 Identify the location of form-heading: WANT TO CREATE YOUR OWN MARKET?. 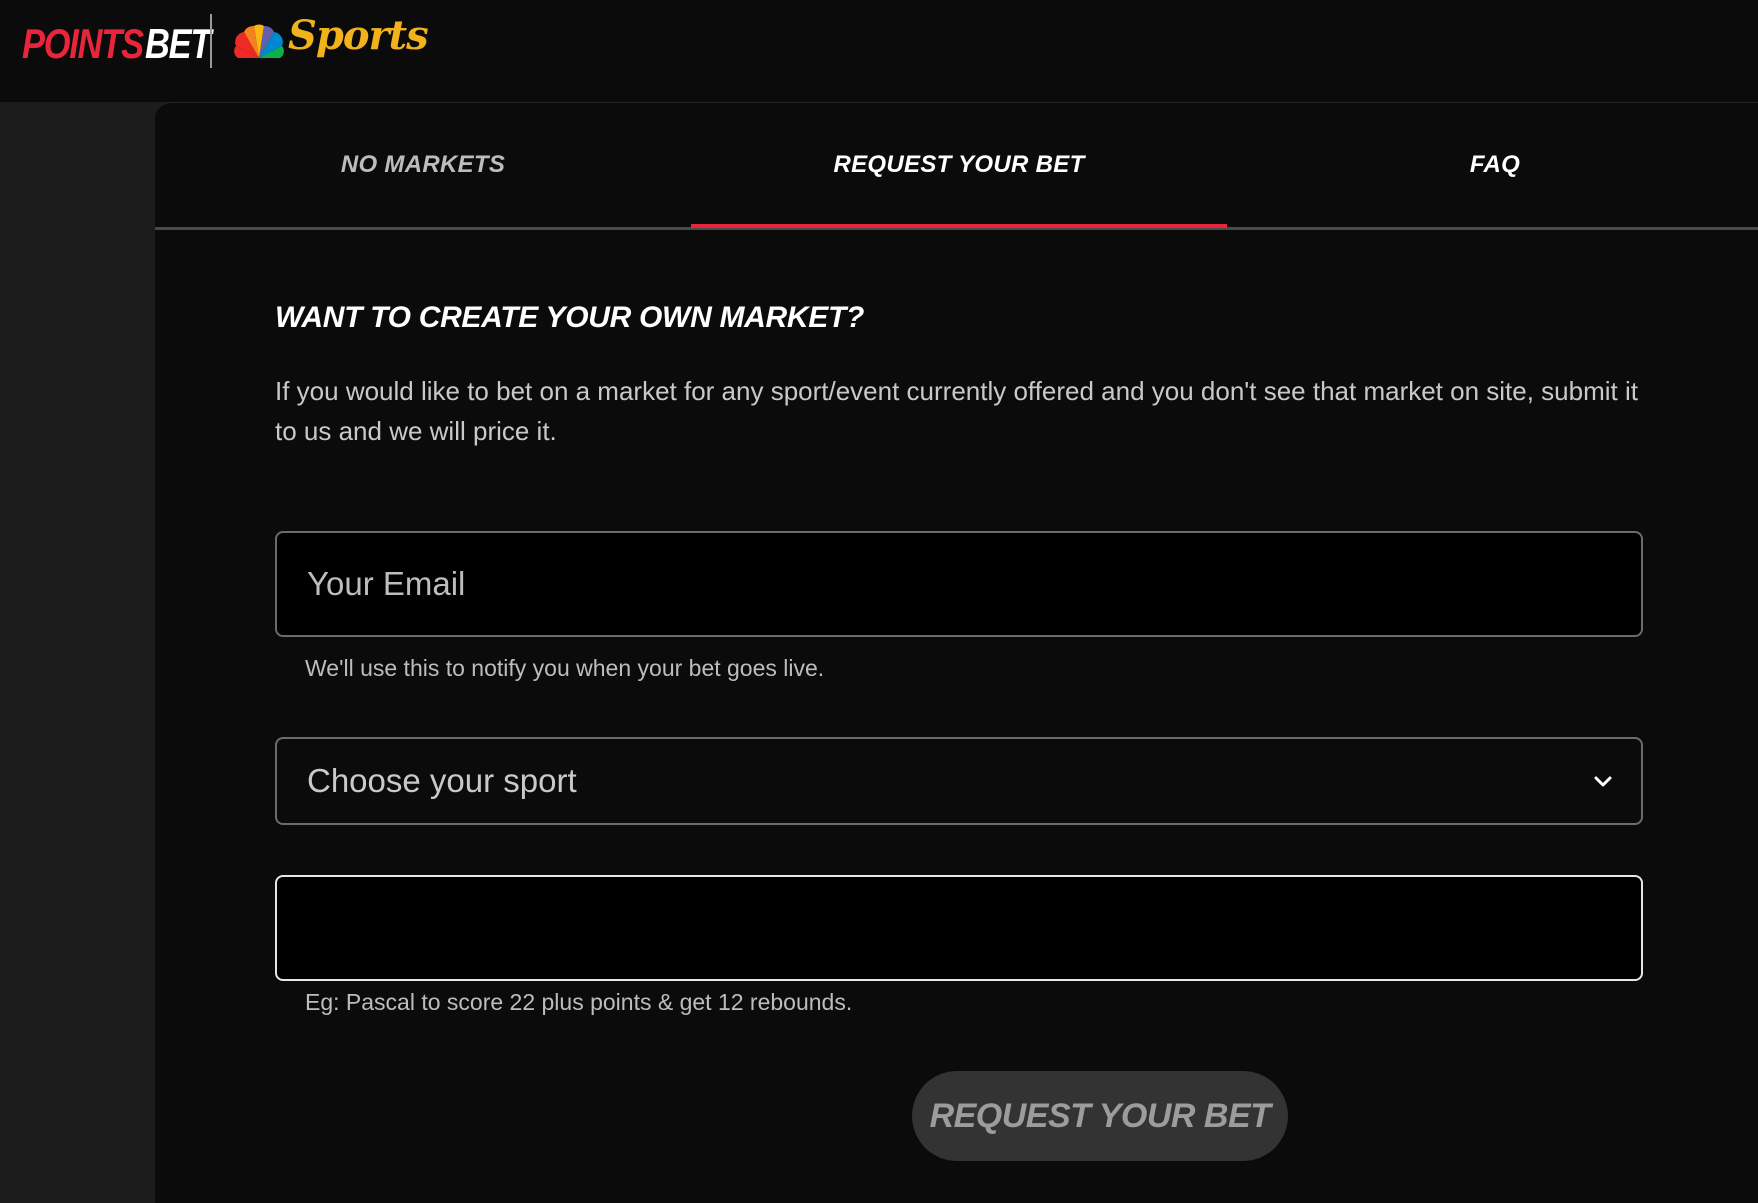
(570, 317).